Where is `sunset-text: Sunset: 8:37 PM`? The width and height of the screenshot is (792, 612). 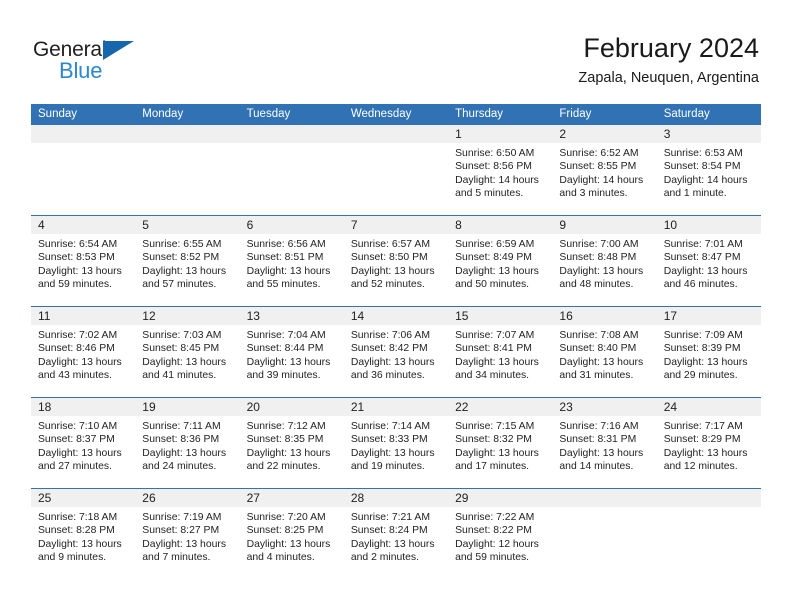 sunset-text: Sunset: 8:37 PM is located at coordinates (76, 440).